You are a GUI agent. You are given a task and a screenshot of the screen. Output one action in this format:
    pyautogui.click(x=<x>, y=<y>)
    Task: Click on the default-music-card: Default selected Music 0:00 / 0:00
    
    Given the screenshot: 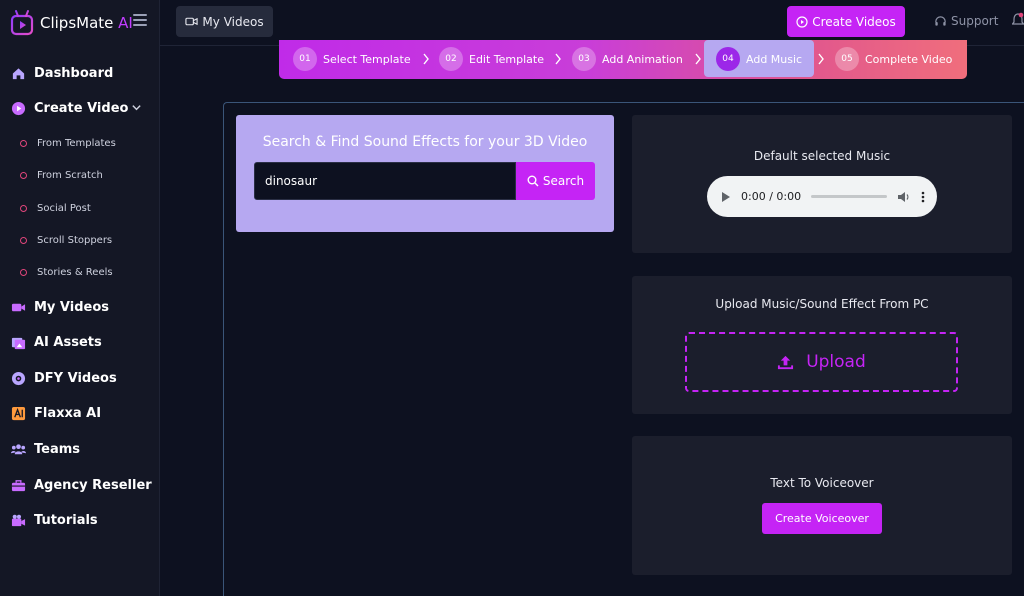 What is the action you would take?
    pyautogui.click(x=822, y=184)
    